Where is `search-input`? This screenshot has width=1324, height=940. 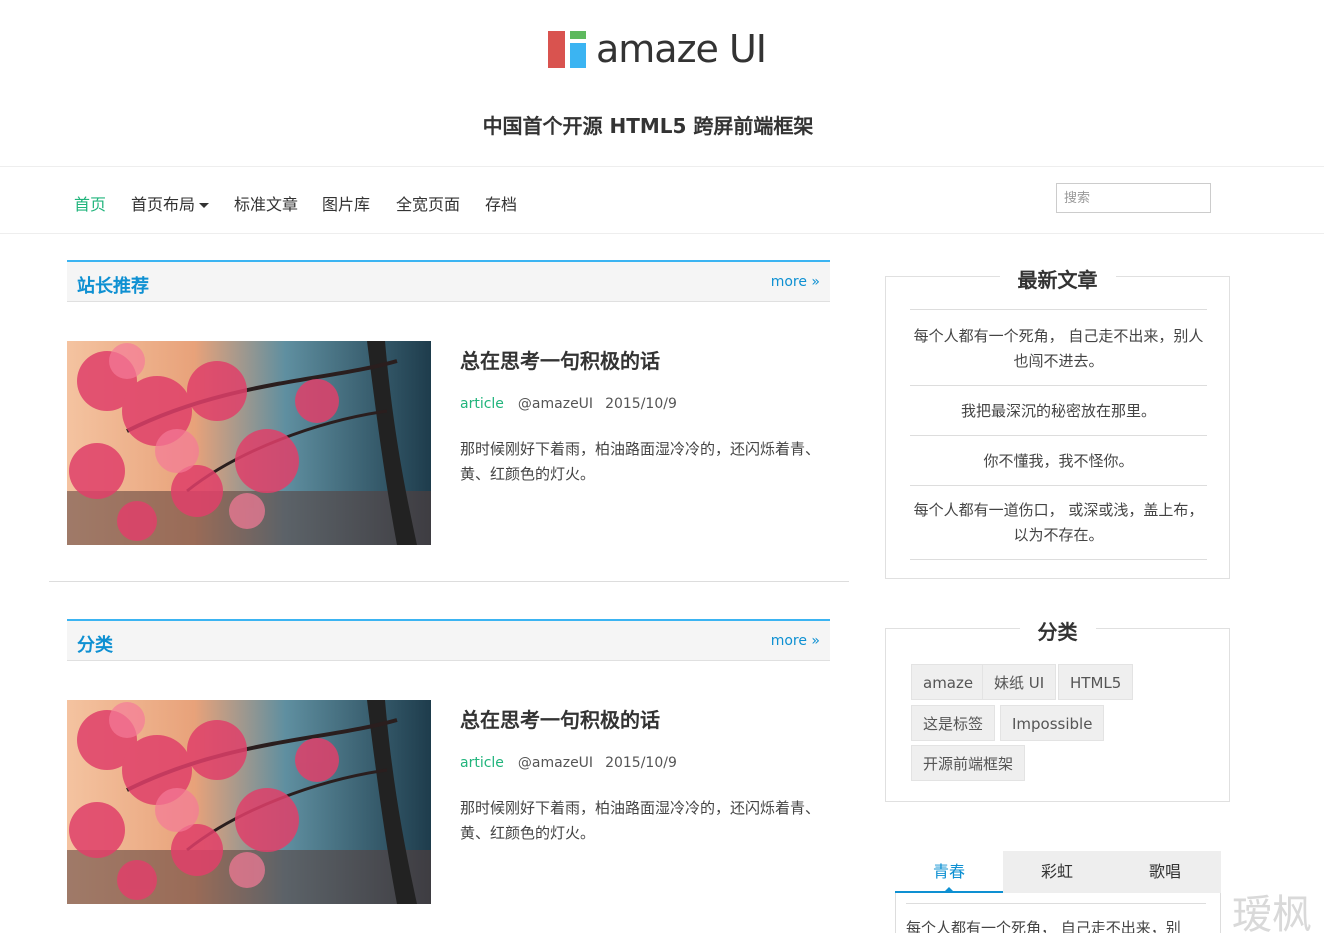 search-input is located at coordinates (1133, 198).